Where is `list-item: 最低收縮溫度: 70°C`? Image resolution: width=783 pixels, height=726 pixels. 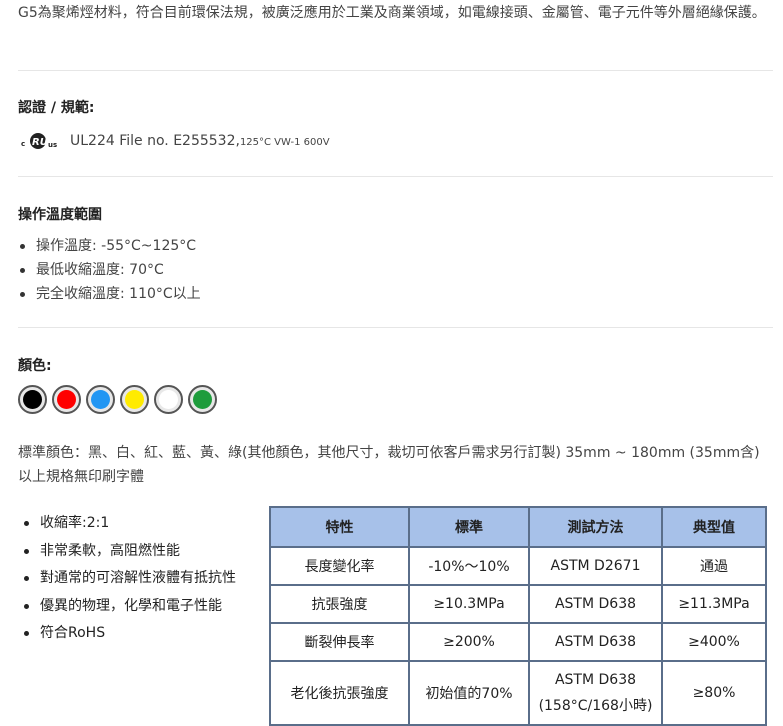 list-item: 最低收縮溫度: 70°C is located at coordinates (109, 270).